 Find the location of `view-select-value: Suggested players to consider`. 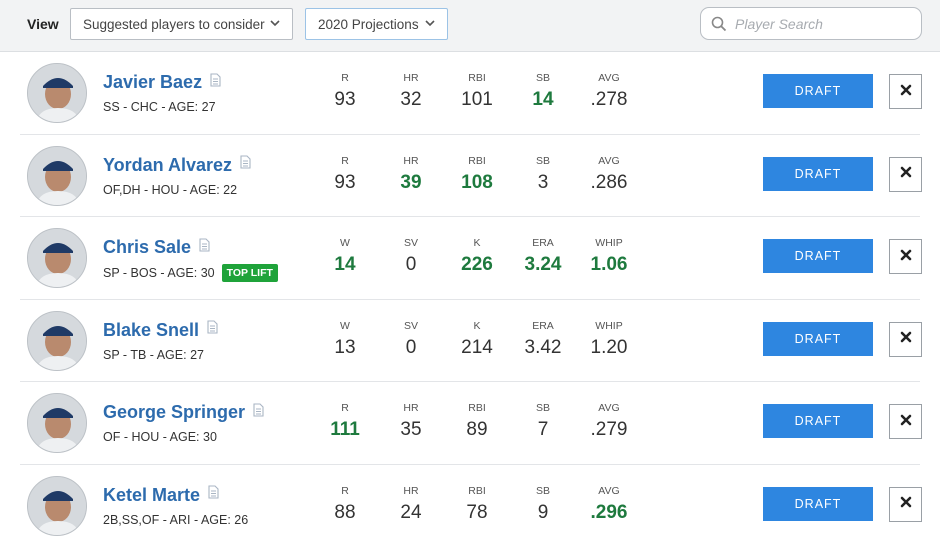

view-select-value: Suggested players to consider is located at coordinates (174, 24).